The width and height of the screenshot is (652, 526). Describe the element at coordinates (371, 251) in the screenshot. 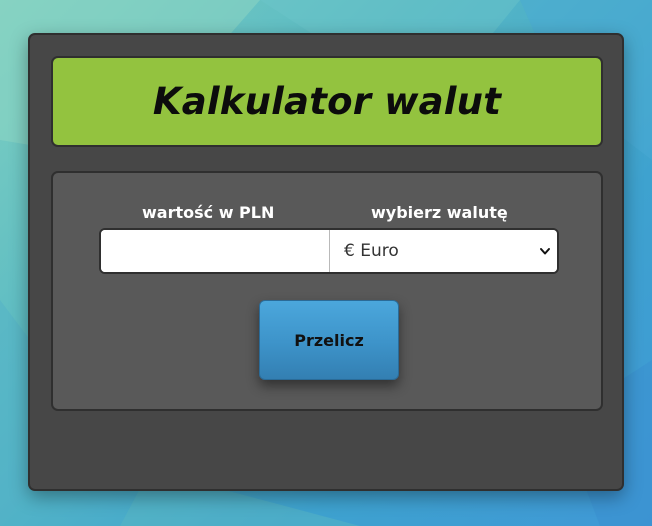

I see `currency-selected-value: € Euro` at that location.